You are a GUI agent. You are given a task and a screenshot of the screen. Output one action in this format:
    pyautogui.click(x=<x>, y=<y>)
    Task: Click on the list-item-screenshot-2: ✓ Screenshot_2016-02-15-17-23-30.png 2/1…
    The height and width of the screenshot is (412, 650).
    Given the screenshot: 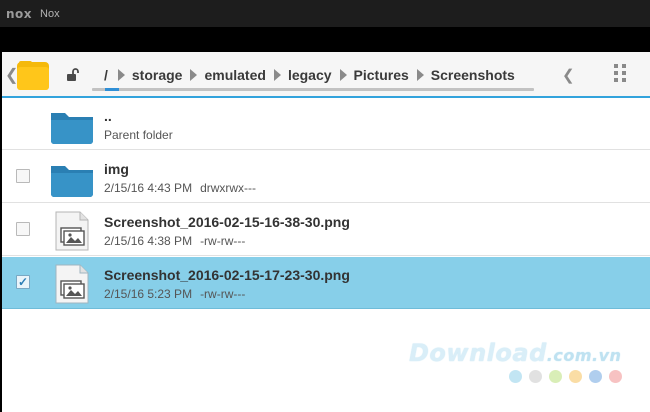 What is the action you would take?
    pyautogui.click(x=326, y=283)
    